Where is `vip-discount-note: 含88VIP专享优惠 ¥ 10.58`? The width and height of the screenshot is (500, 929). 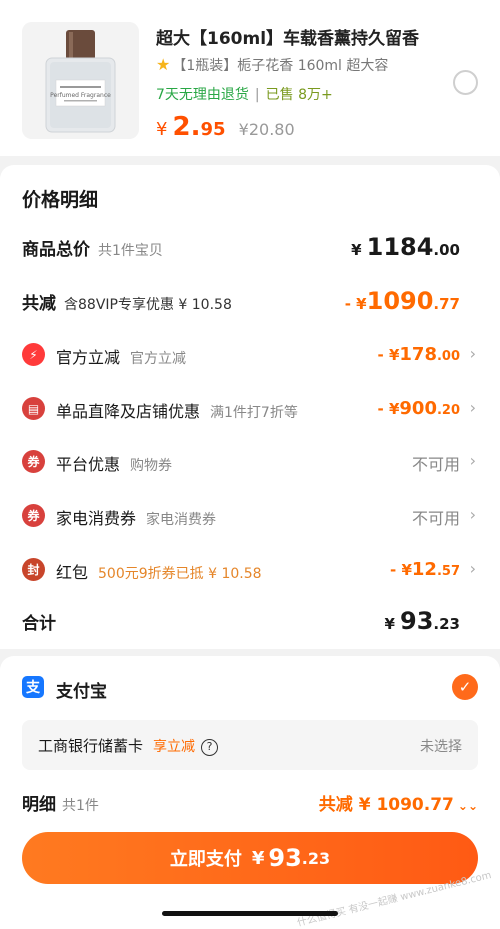 vip-discount-note: 含88VIP专享优惠 ¥ 10.58 is located at coordinates (148, 305).